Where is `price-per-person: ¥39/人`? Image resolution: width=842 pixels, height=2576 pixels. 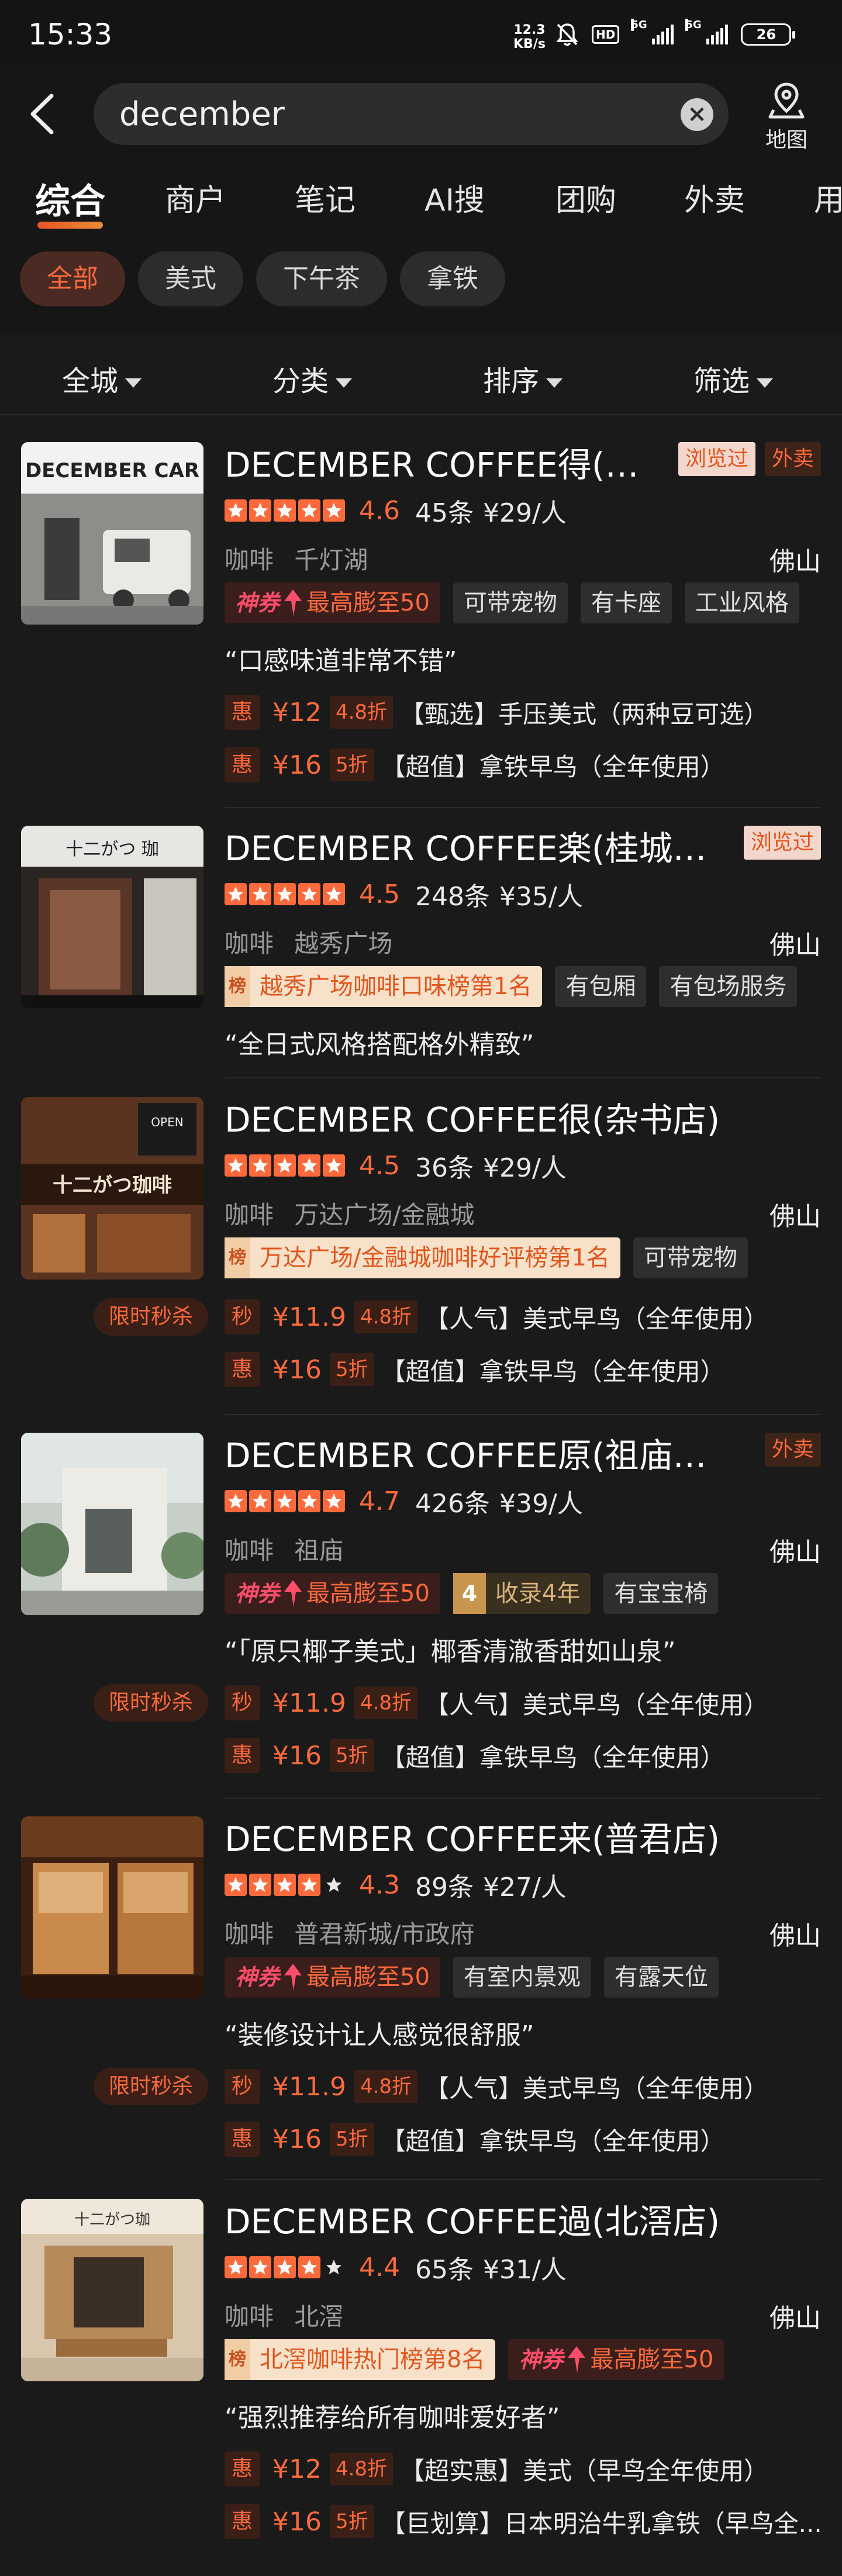 price-per-person: ¥39/人 is located at coordinates (541, 1504).